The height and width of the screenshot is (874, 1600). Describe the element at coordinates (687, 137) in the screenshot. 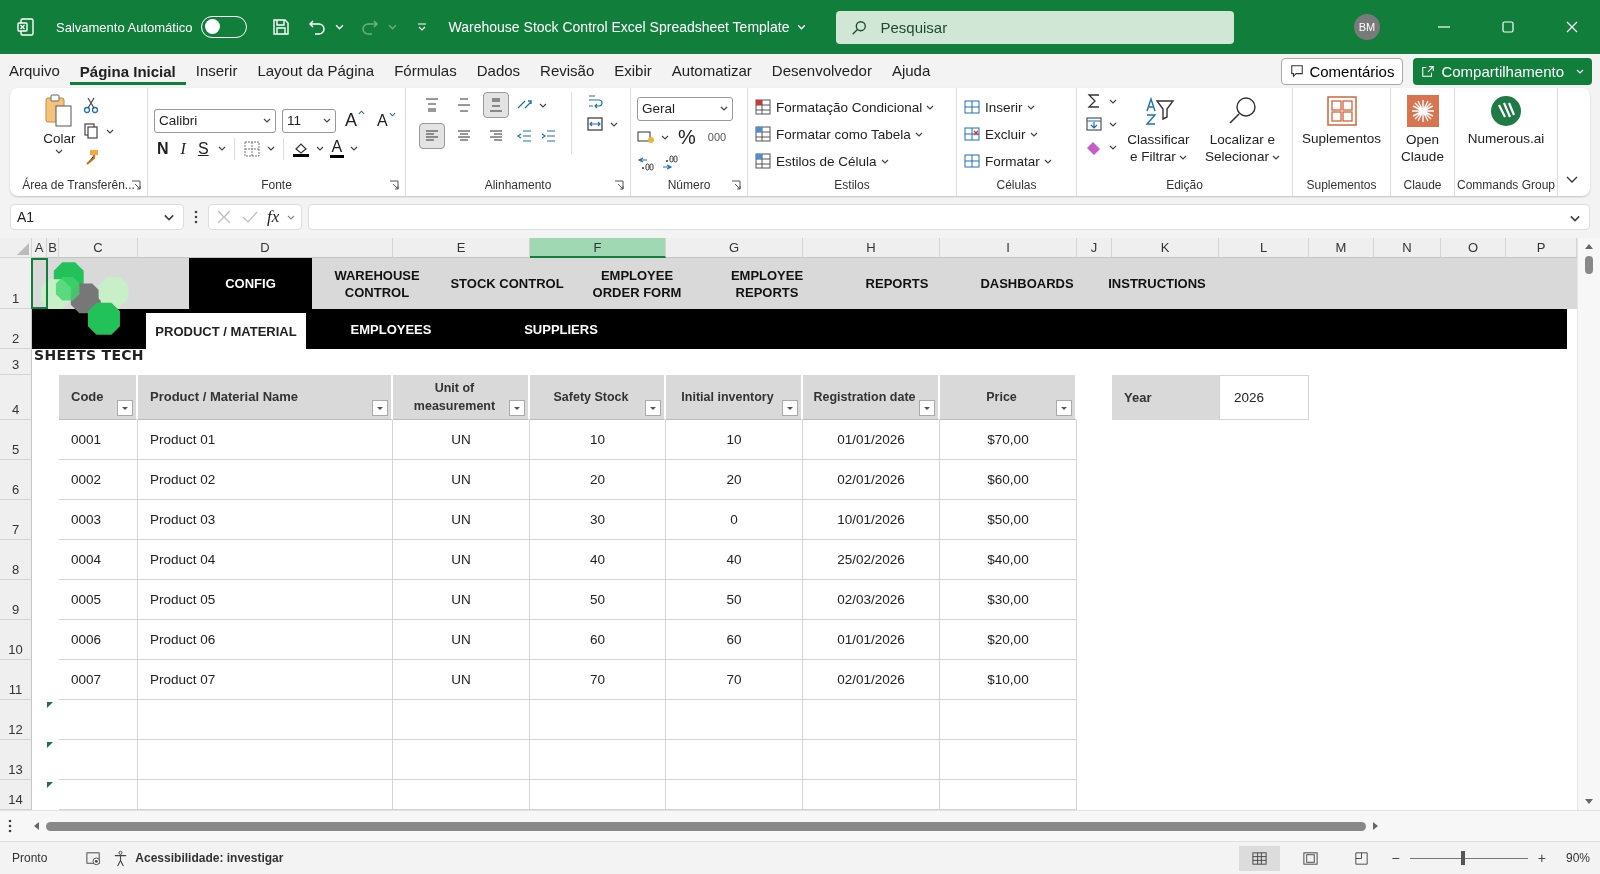

I see `percent-button: %` at that location.